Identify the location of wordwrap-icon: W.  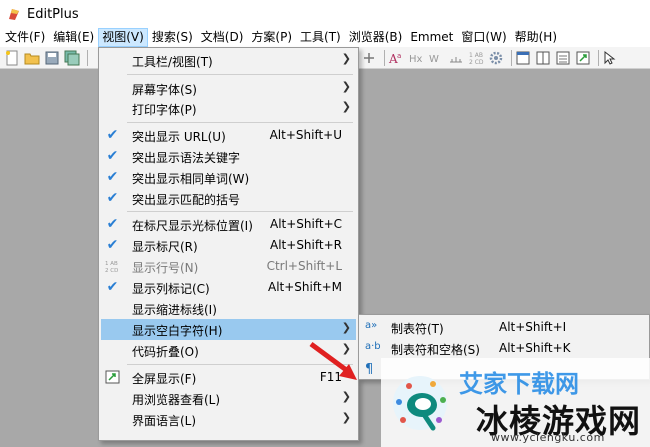
(436, 58).